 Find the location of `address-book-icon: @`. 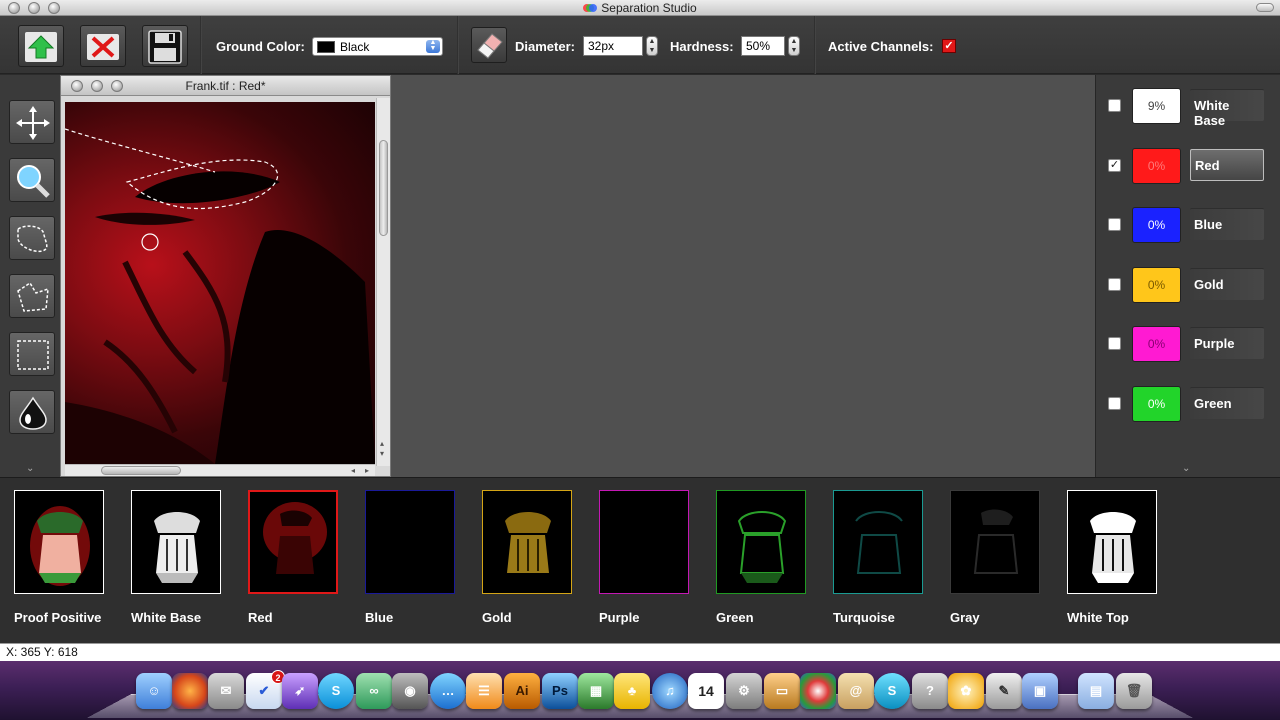

address-book-icon: @ is located at coordinates (856, 691).